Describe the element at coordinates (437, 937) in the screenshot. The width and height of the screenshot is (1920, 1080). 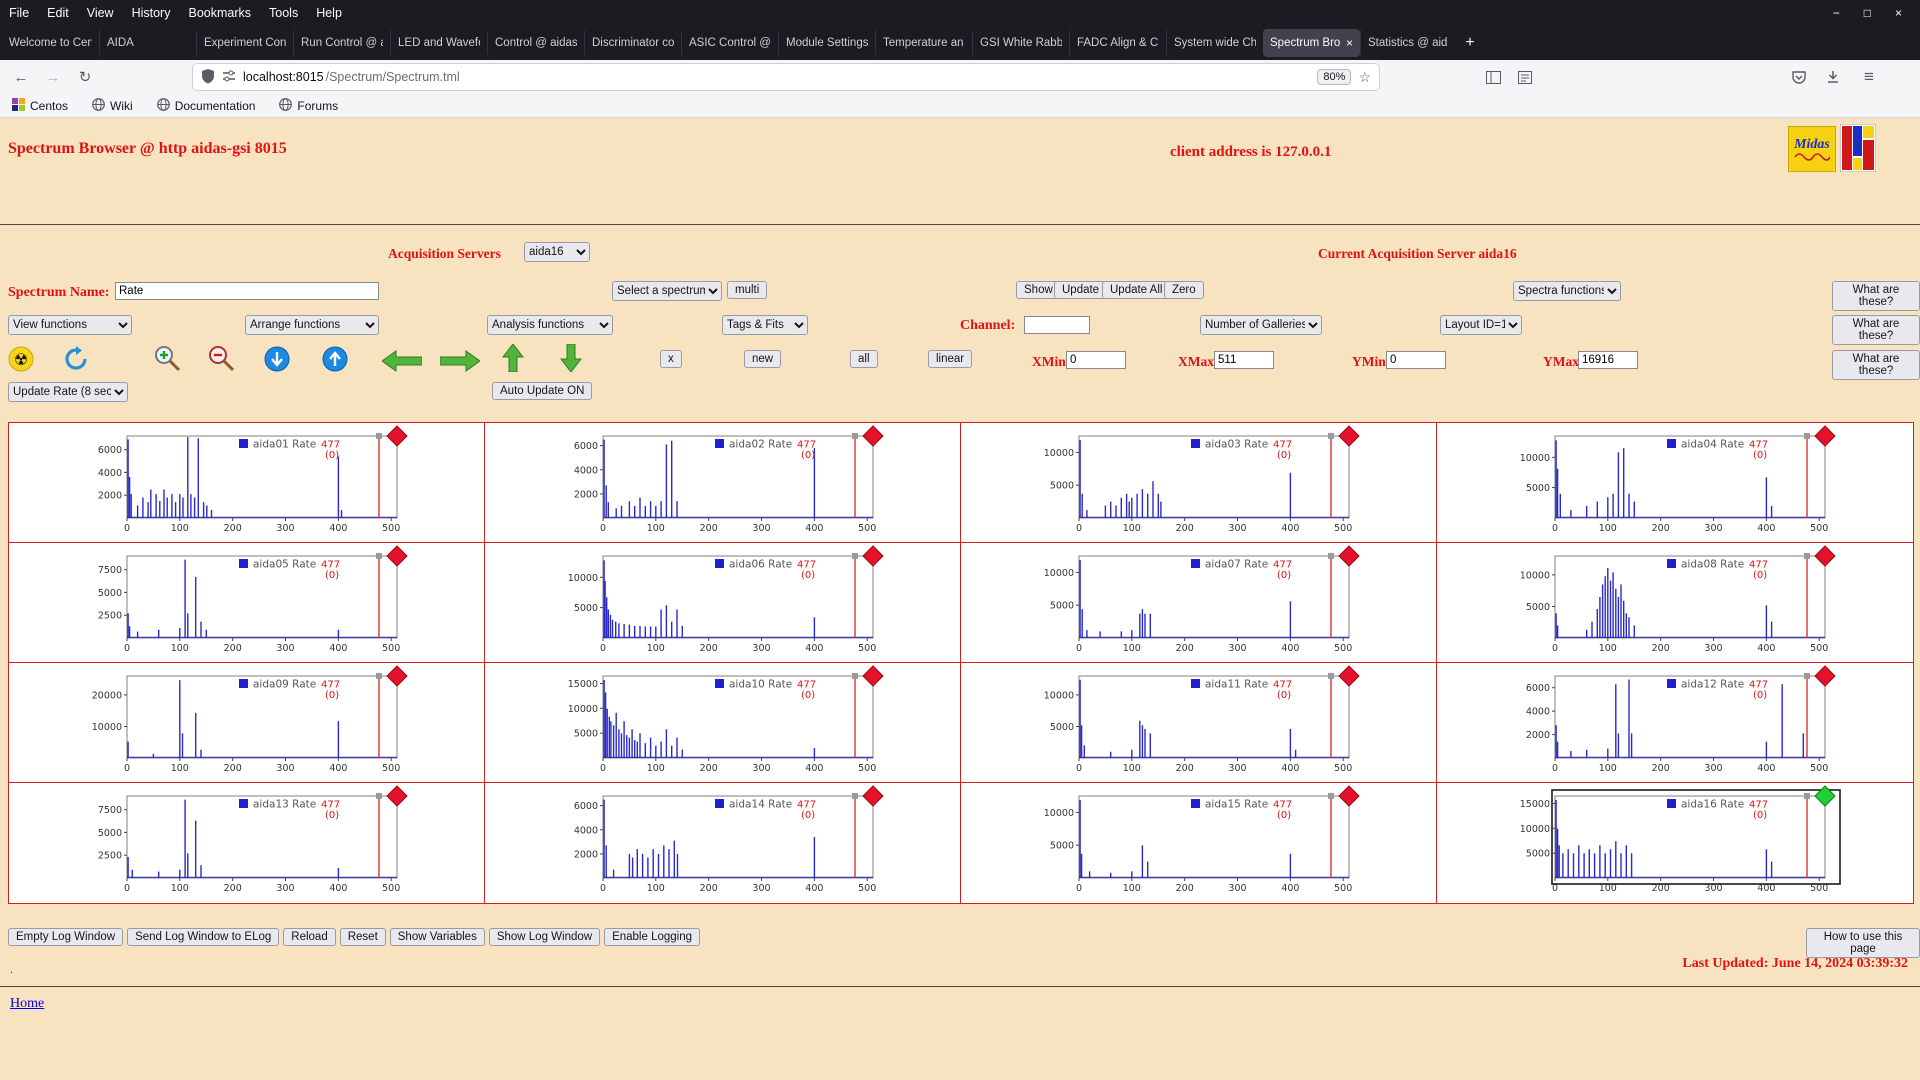
I see `show-variables-button: Show Variables` at that location.